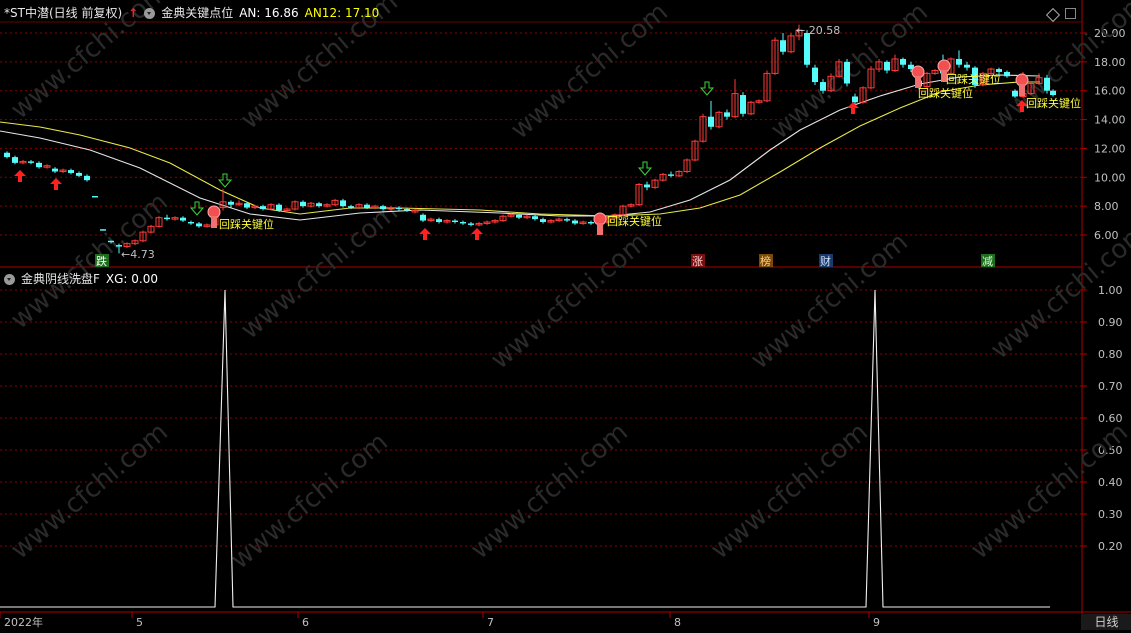 Image resolution: width=1131 pixels, height=633 pixels. Describe the element at coordinates (1106, 622) in the screenshot. I see `period-tab-daily: 日线` at that location.